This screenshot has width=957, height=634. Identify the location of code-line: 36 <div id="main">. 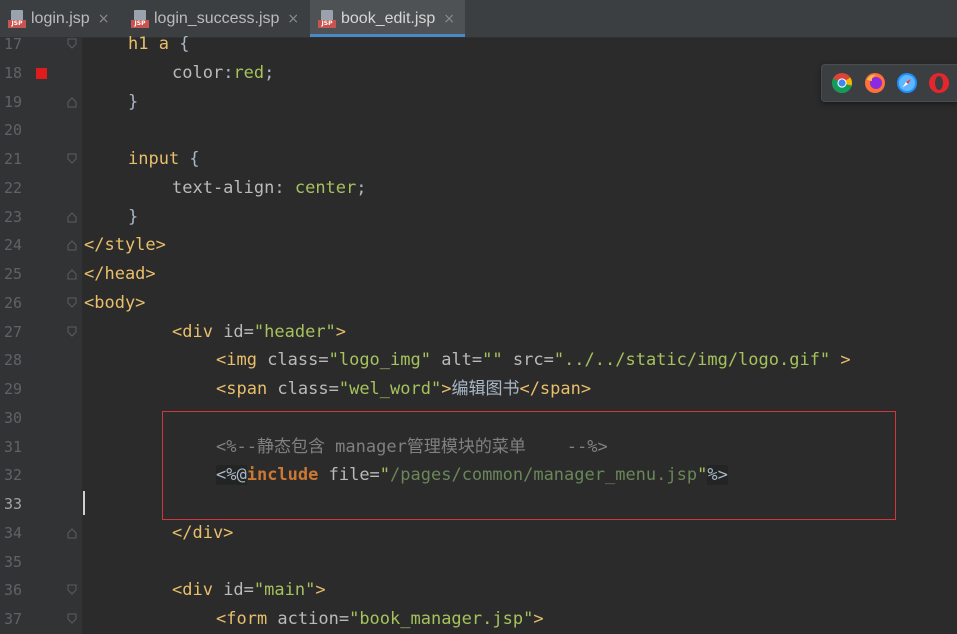
(478, 590).